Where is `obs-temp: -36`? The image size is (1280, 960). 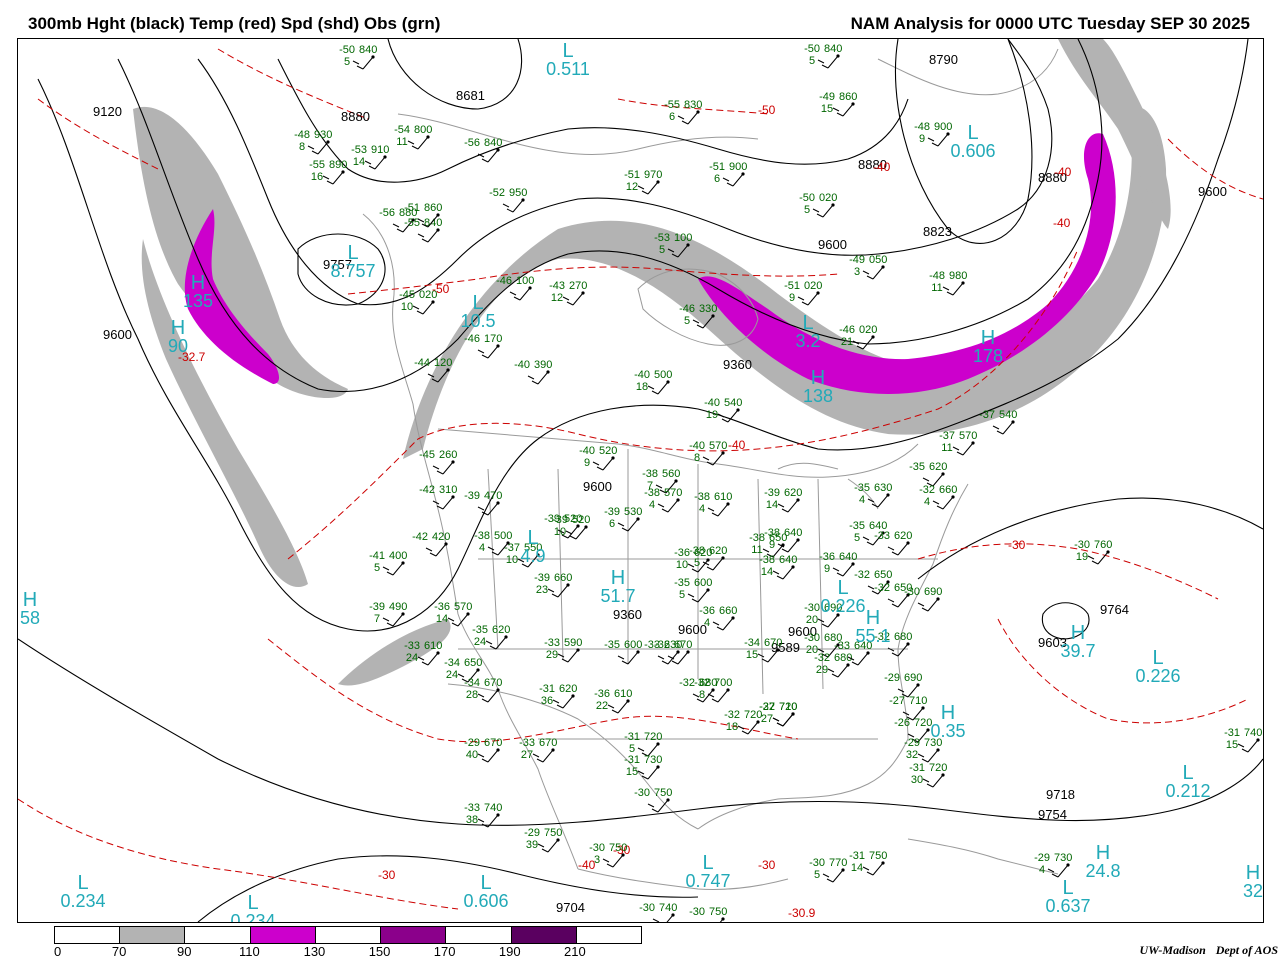
obs-temp: -36 is located at coordinates (682, 553).